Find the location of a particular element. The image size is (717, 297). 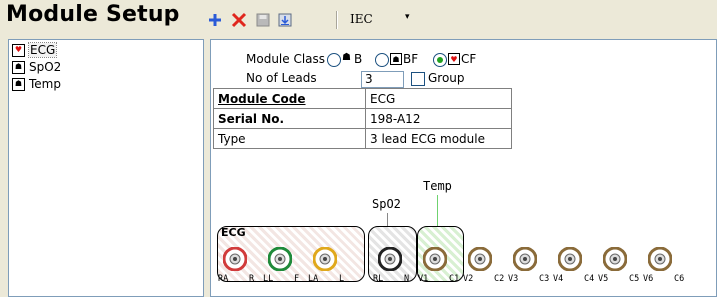

pin-label: RL is located at coordinates (378, 279).